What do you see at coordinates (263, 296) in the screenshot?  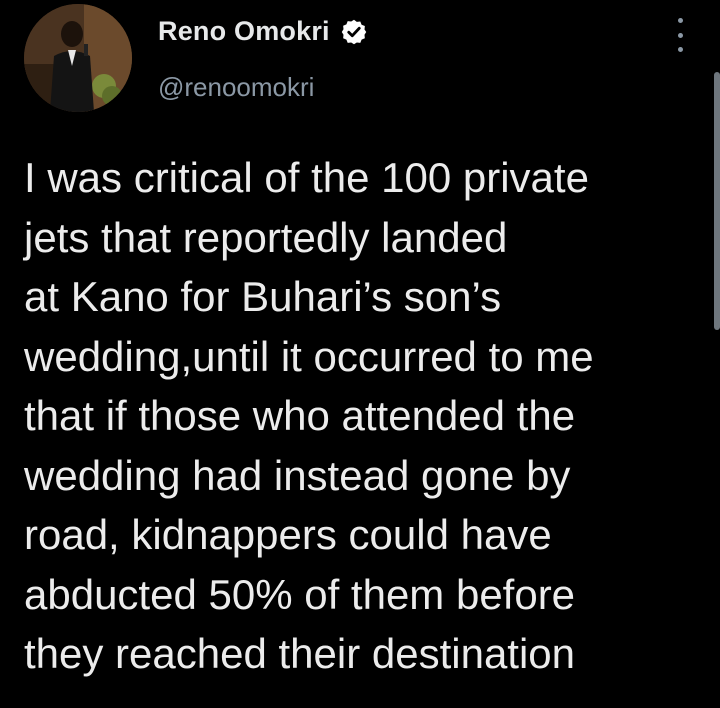 I see `tweet-text-line: at Kano for Buhari’s son’s` at bounding box center [263, 296].